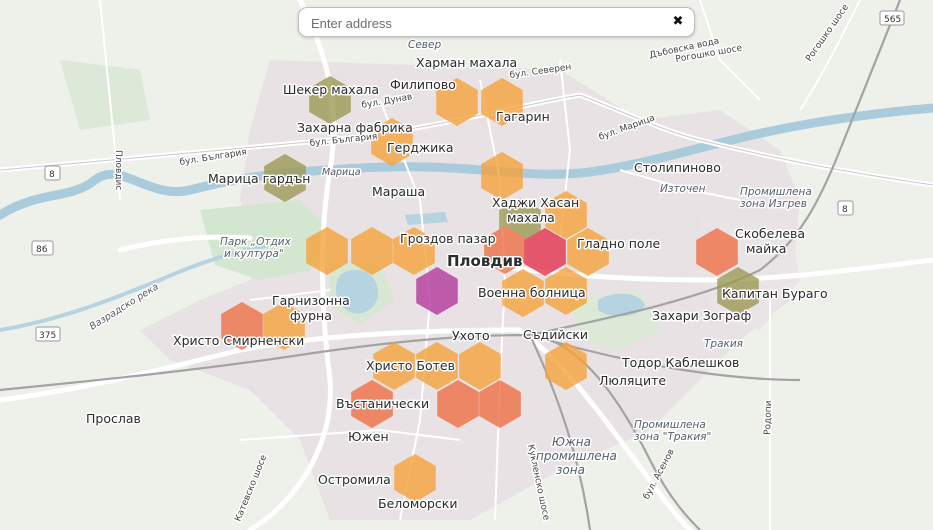  Describe the element at coordinates (424, 45) in the screenshot. I see `place-label: Север` at that location.